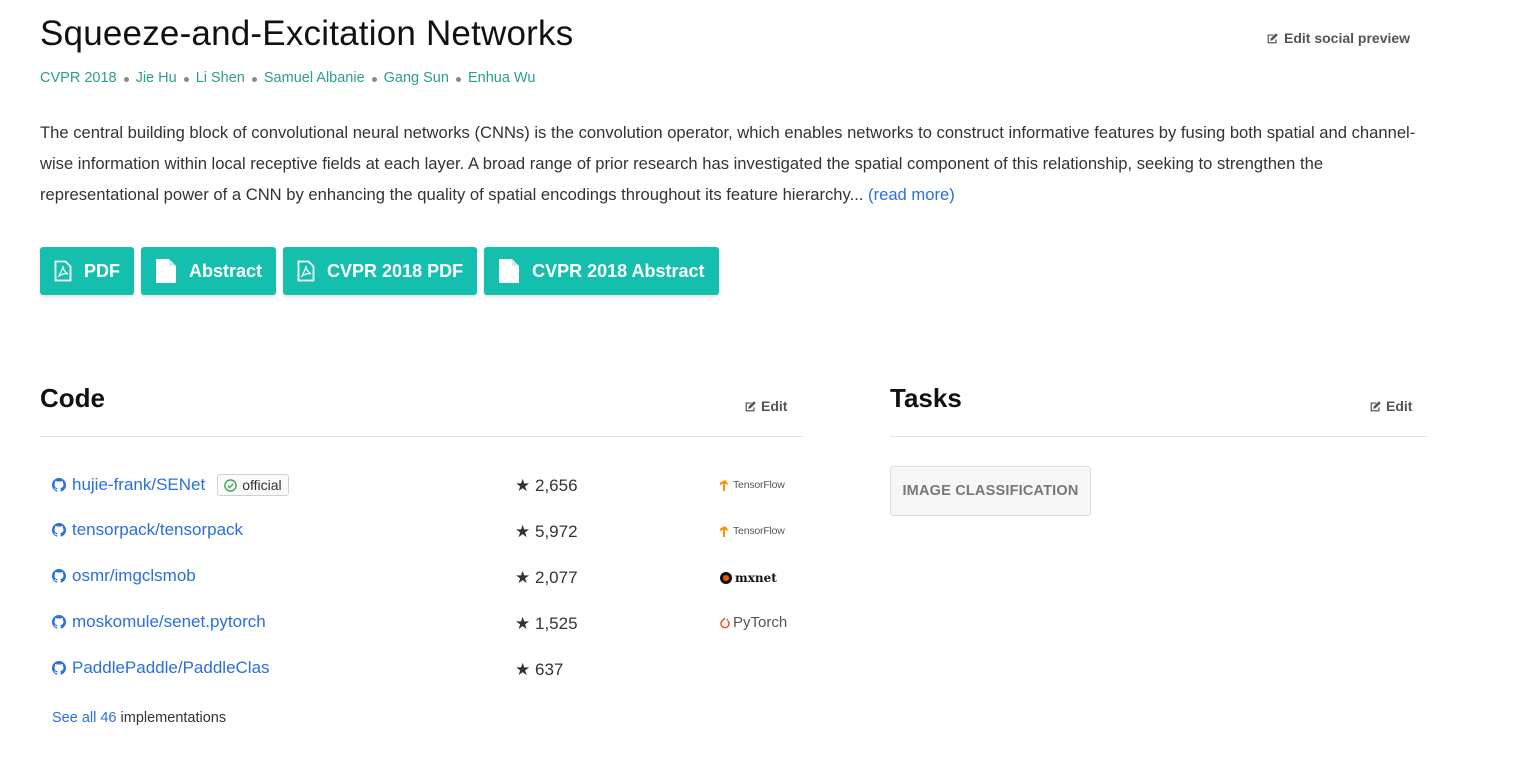  I want to click on see-all-implementations: See all 46 implementations, so click(139, 718).